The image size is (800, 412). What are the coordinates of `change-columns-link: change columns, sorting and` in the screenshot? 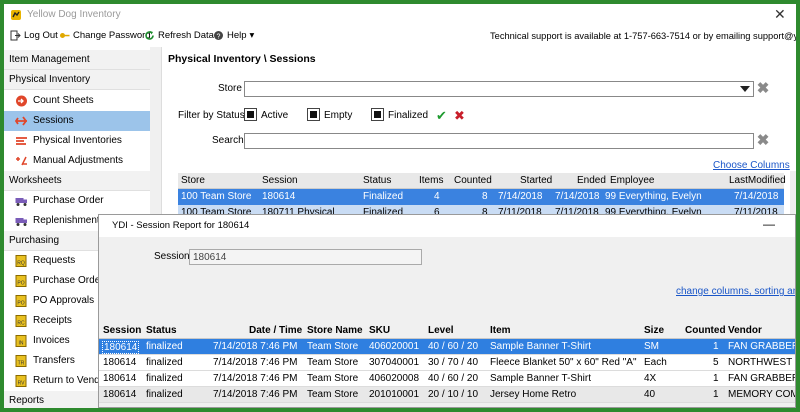 It's located at (735, 291).